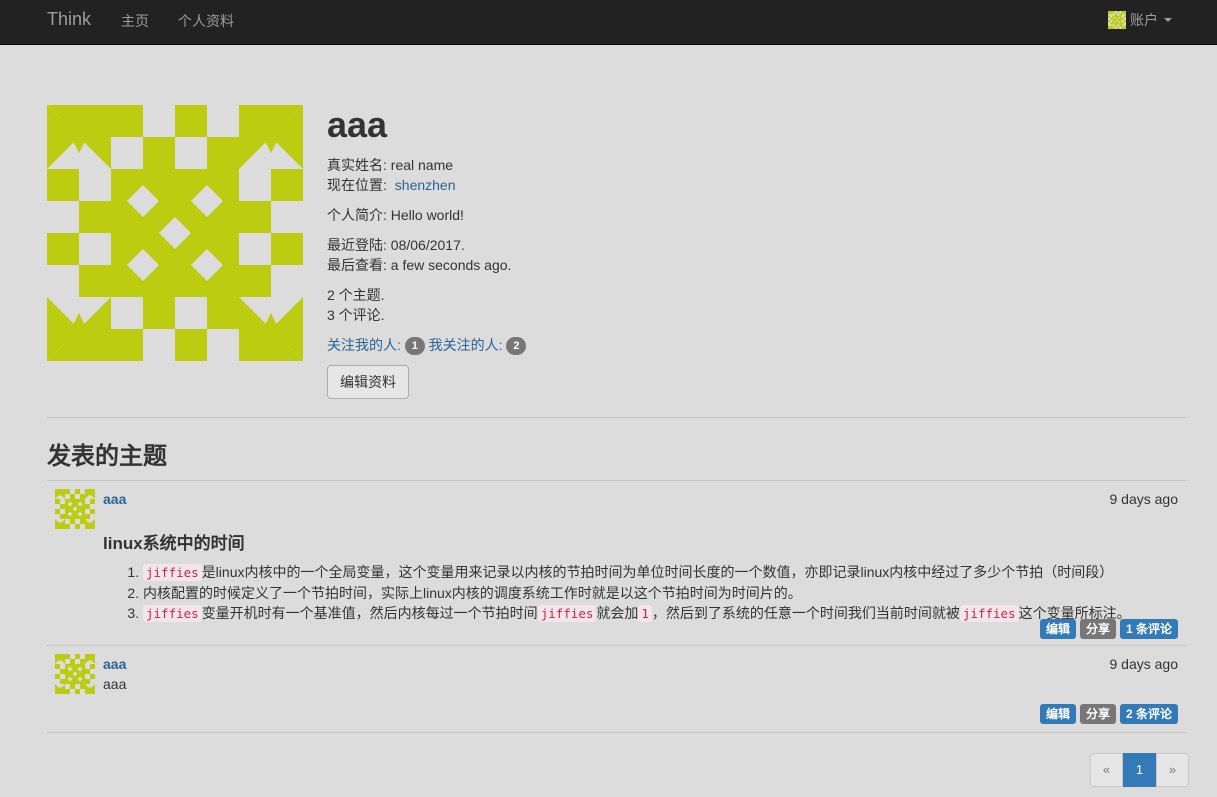 The height and width of the screenshot is (797, 1217). I want to click on post-actions: 编辑 分享 1 条评论, so click(1108, 629).